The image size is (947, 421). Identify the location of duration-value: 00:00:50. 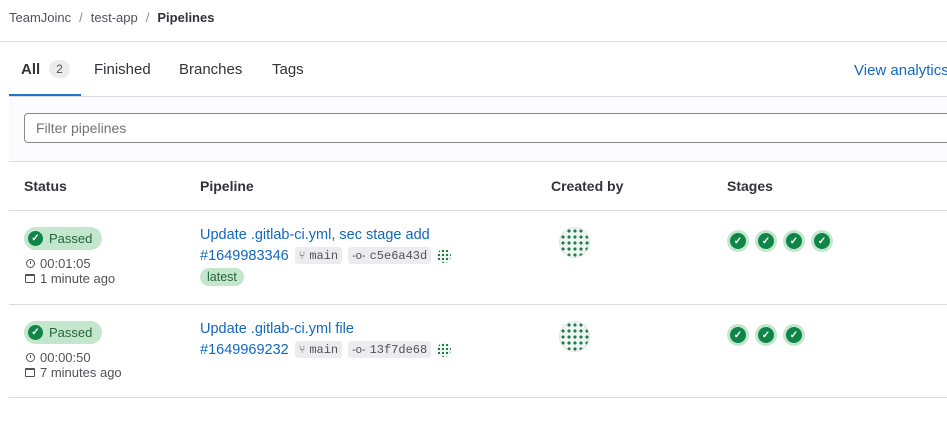
(65, 357).